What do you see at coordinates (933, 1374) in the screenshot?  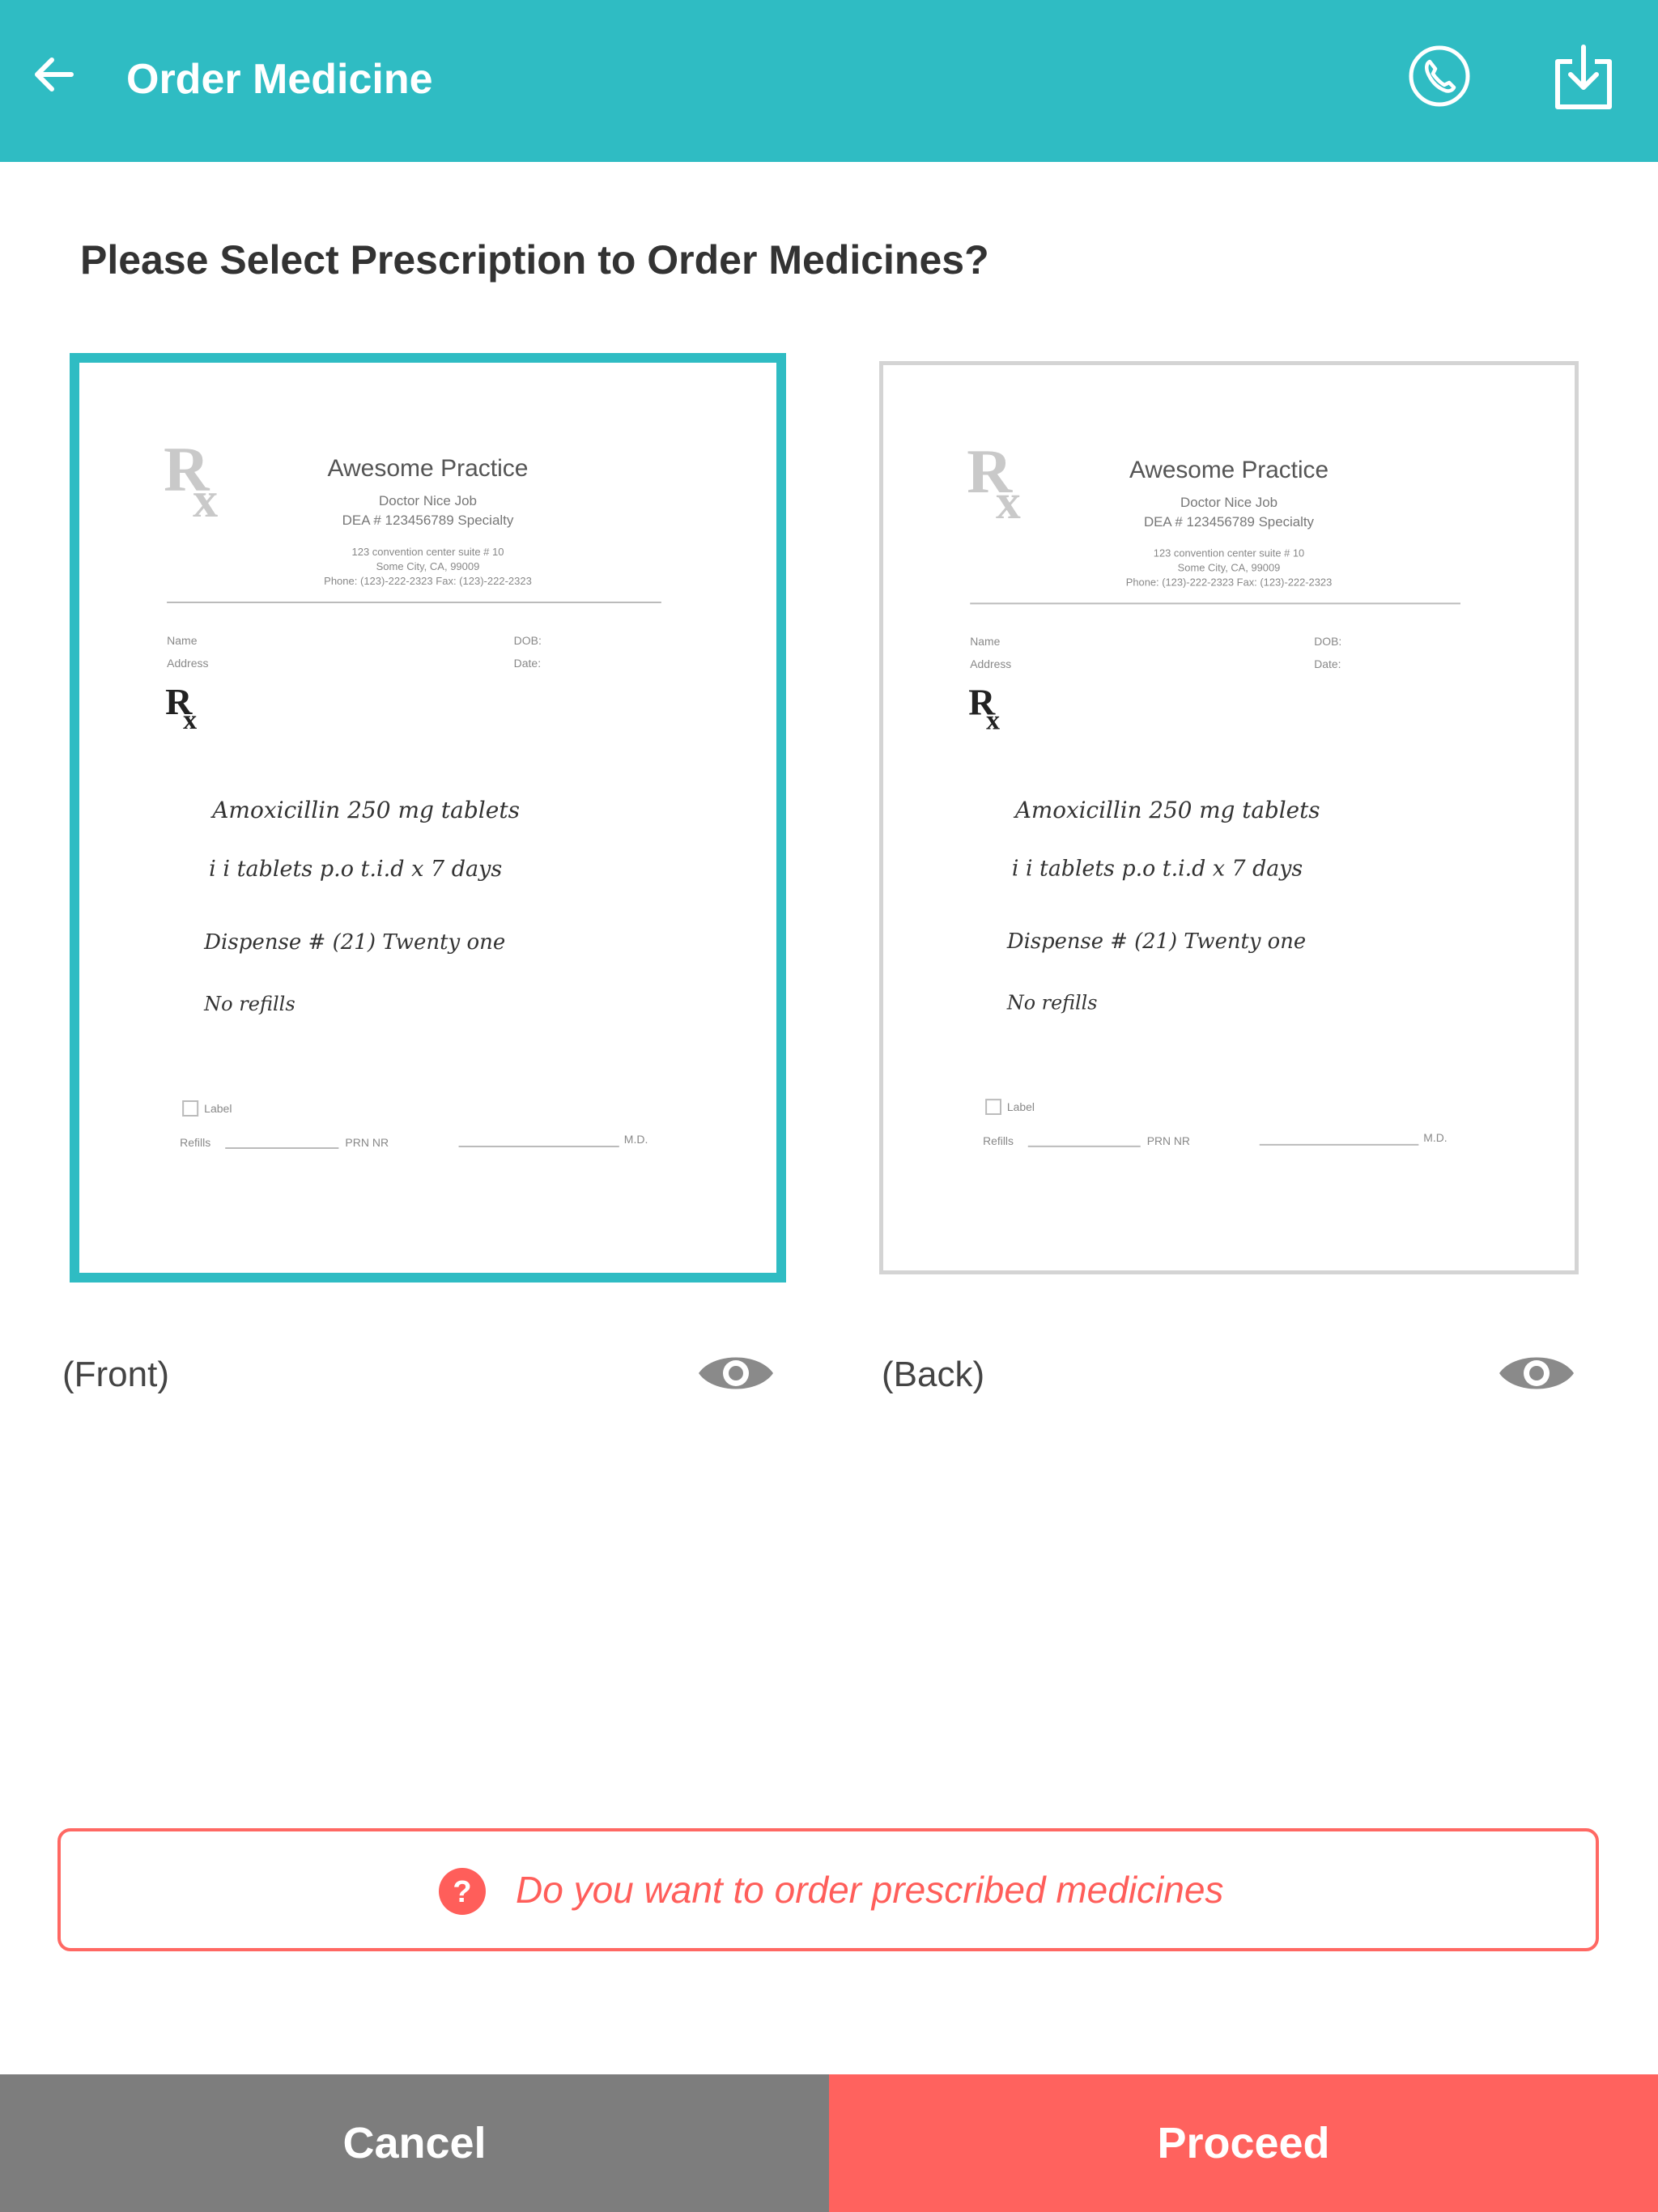 I see `back-side-label: (Back)` at bounding box center [933, 1374].